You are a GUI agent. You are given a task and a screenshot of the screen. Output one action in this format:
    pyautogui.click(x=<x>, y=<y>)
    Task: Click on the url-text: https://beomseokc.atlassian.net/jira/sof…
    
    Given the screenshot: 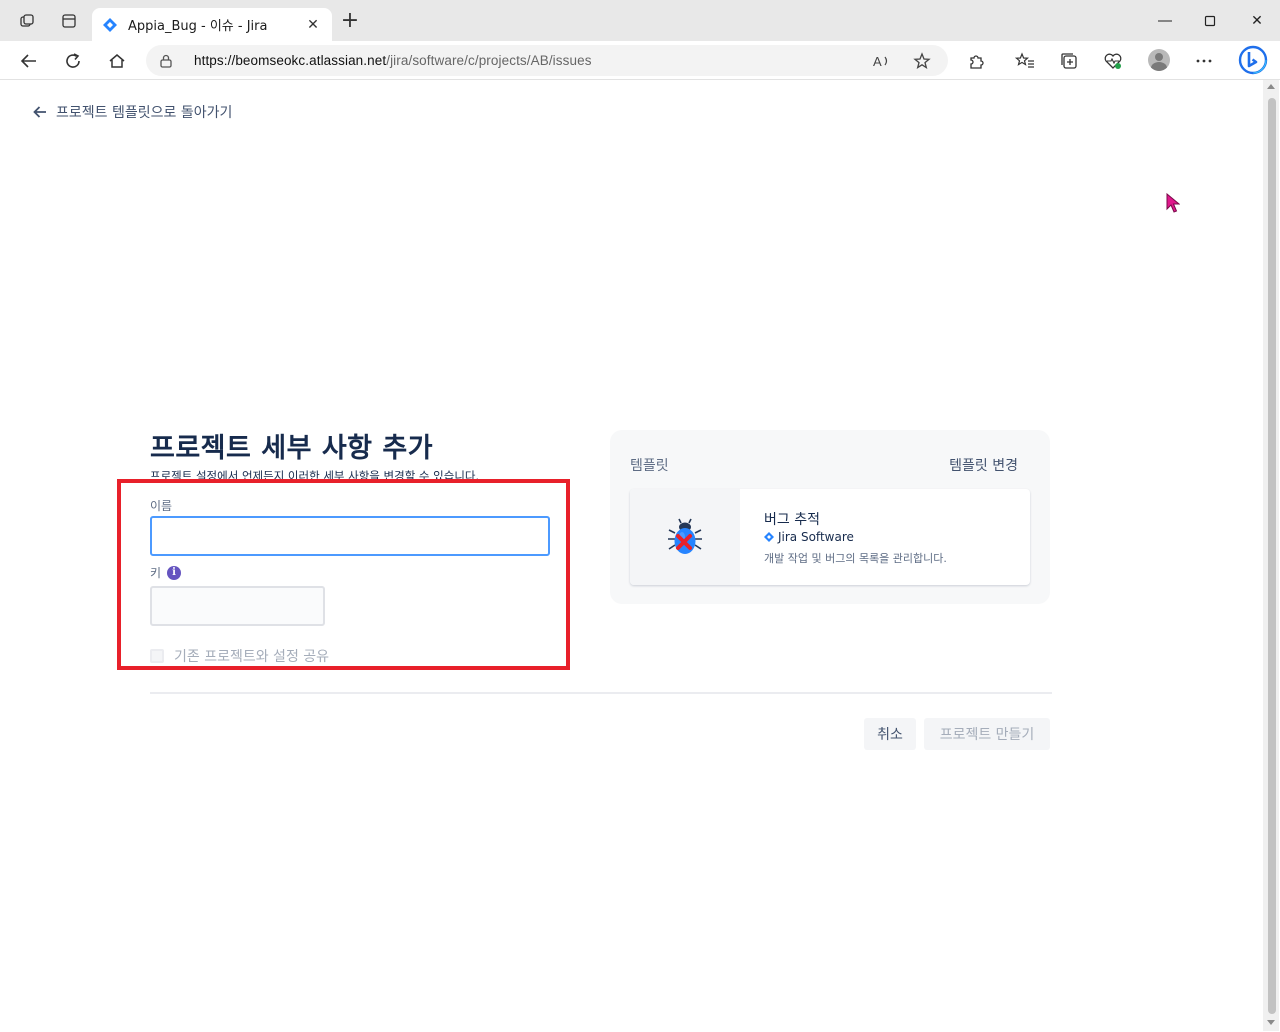 What is the action you would take?
    pyautogui.click(x=393, y=60)
    